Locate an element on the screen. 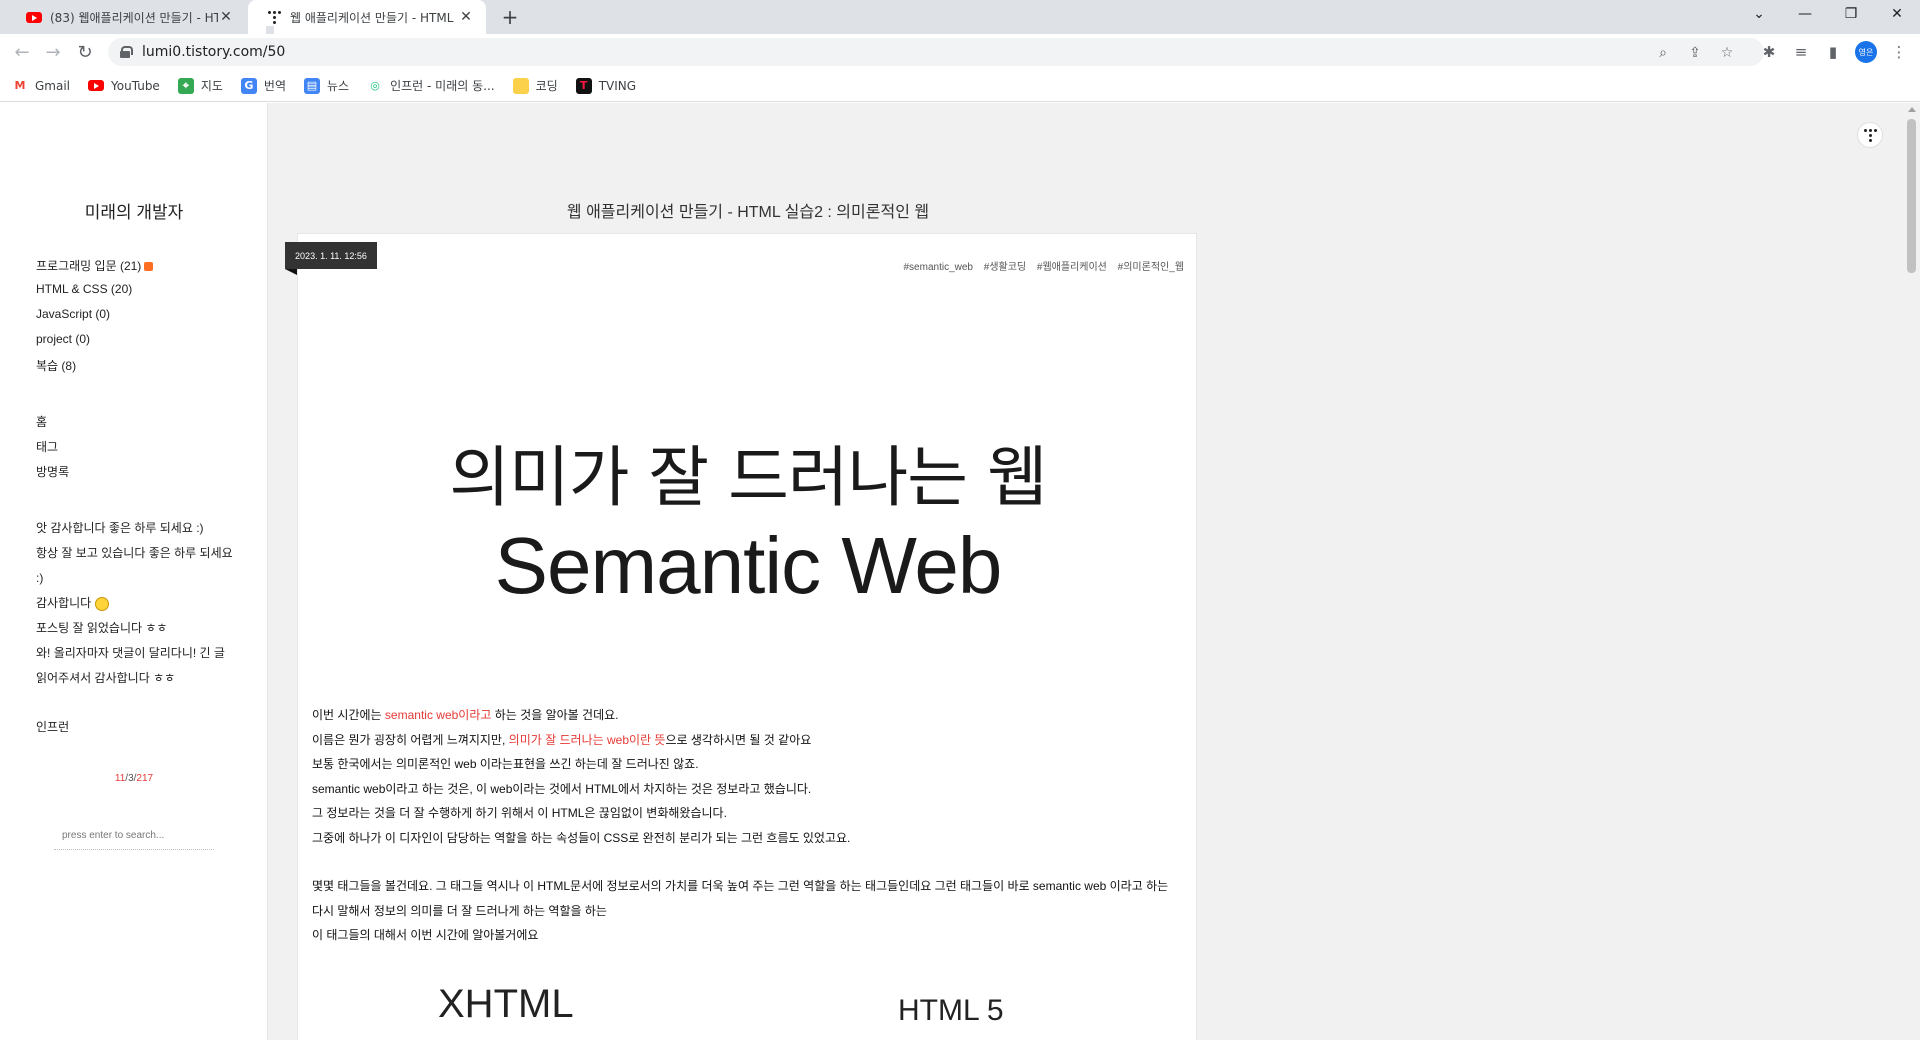 The height and width of the screenshot is (1040, 1920). extensions-icon: ✱ is located at coordinates (1769, 52).